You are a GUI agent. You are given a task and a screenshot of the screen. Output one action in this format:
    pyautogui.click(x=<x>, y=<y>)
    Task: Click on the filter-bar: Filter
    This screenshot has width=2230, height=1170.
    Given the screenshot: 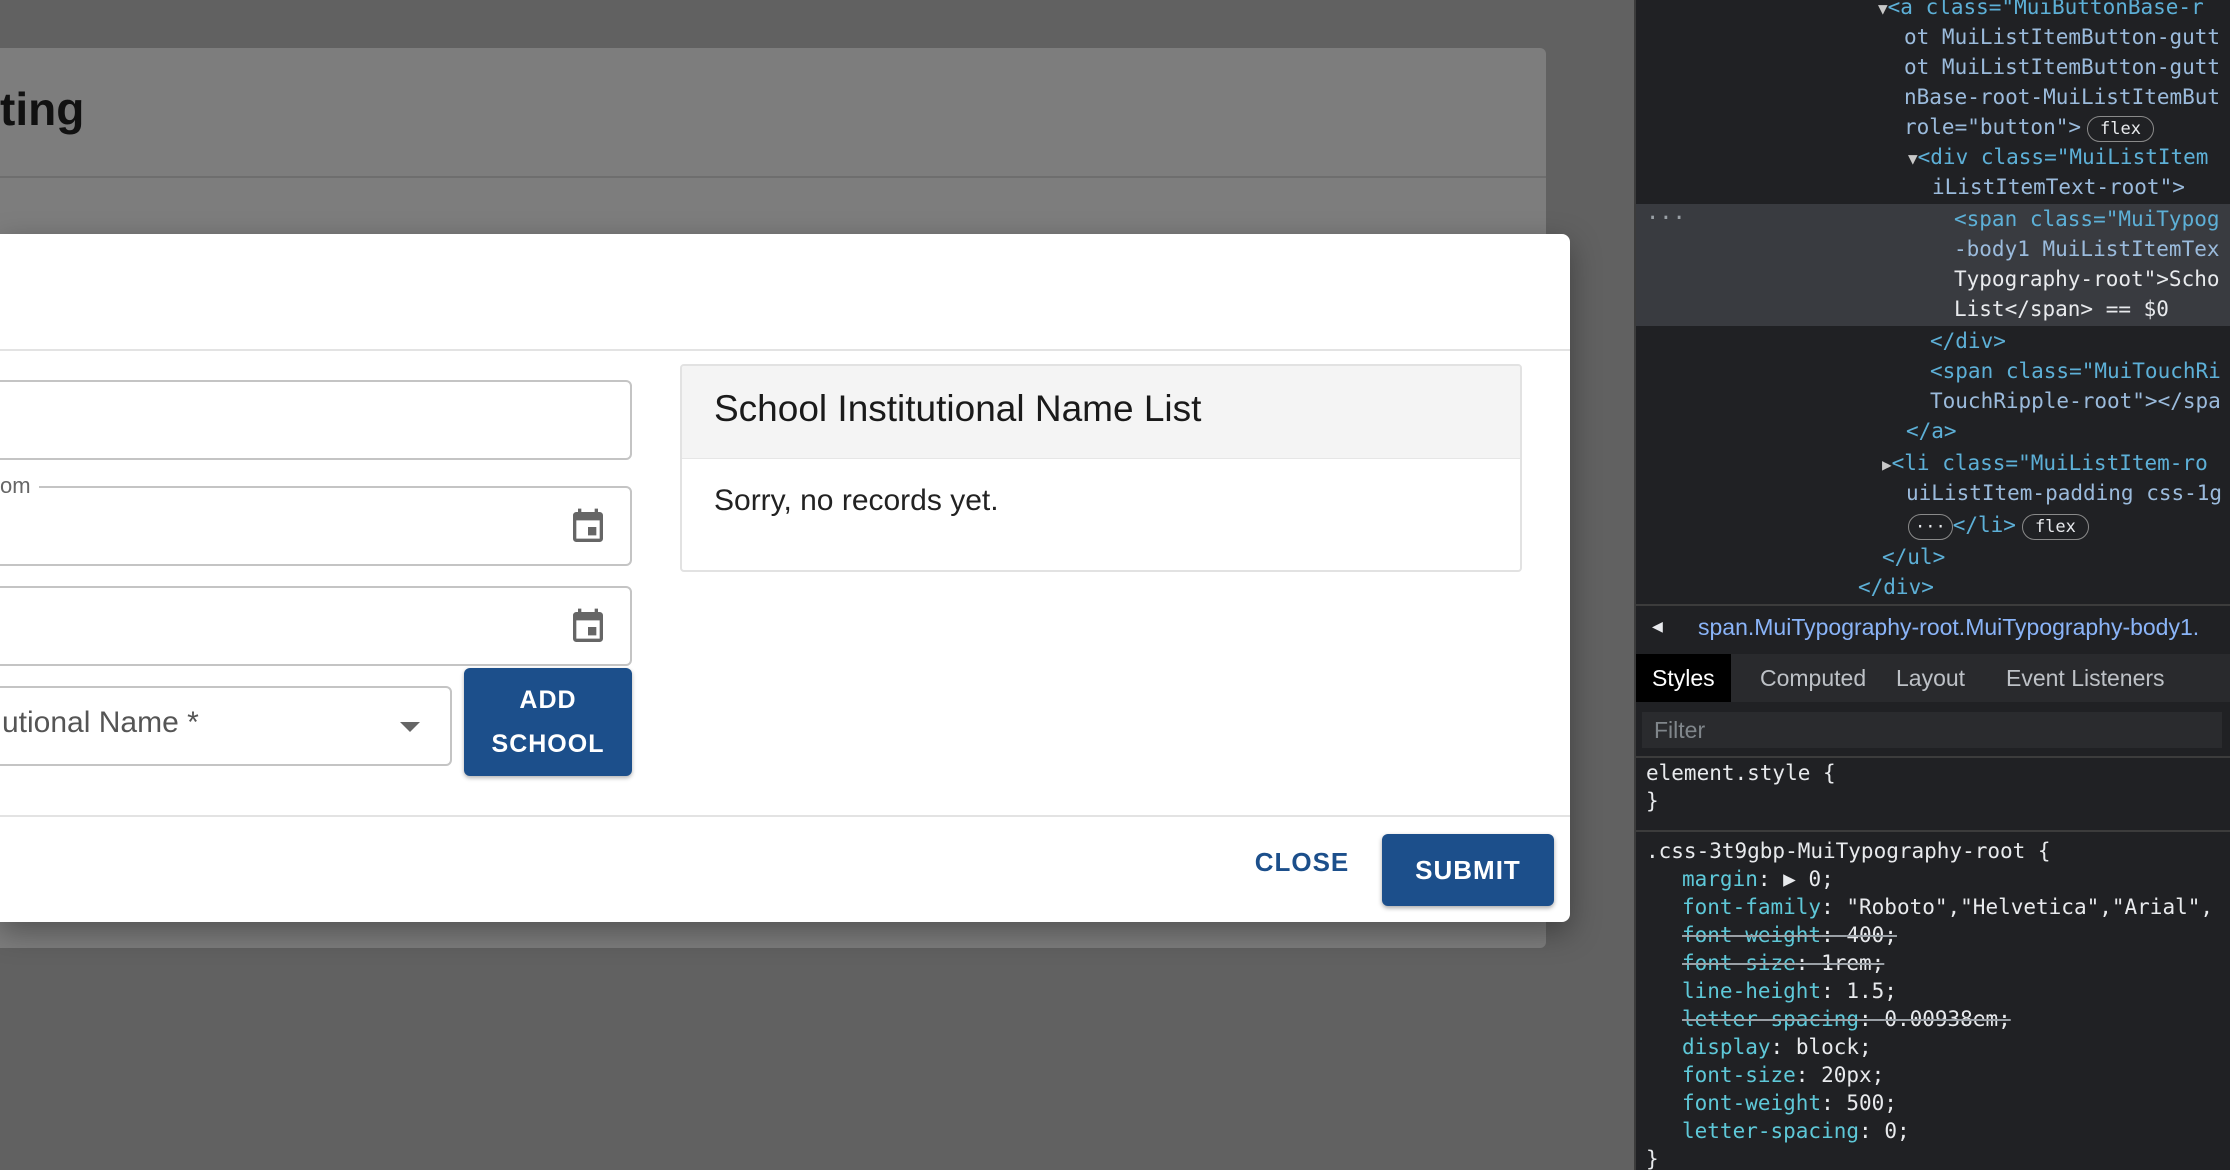 What is the action you would take?
    pyautogui.click(x=1933, y=731)
    